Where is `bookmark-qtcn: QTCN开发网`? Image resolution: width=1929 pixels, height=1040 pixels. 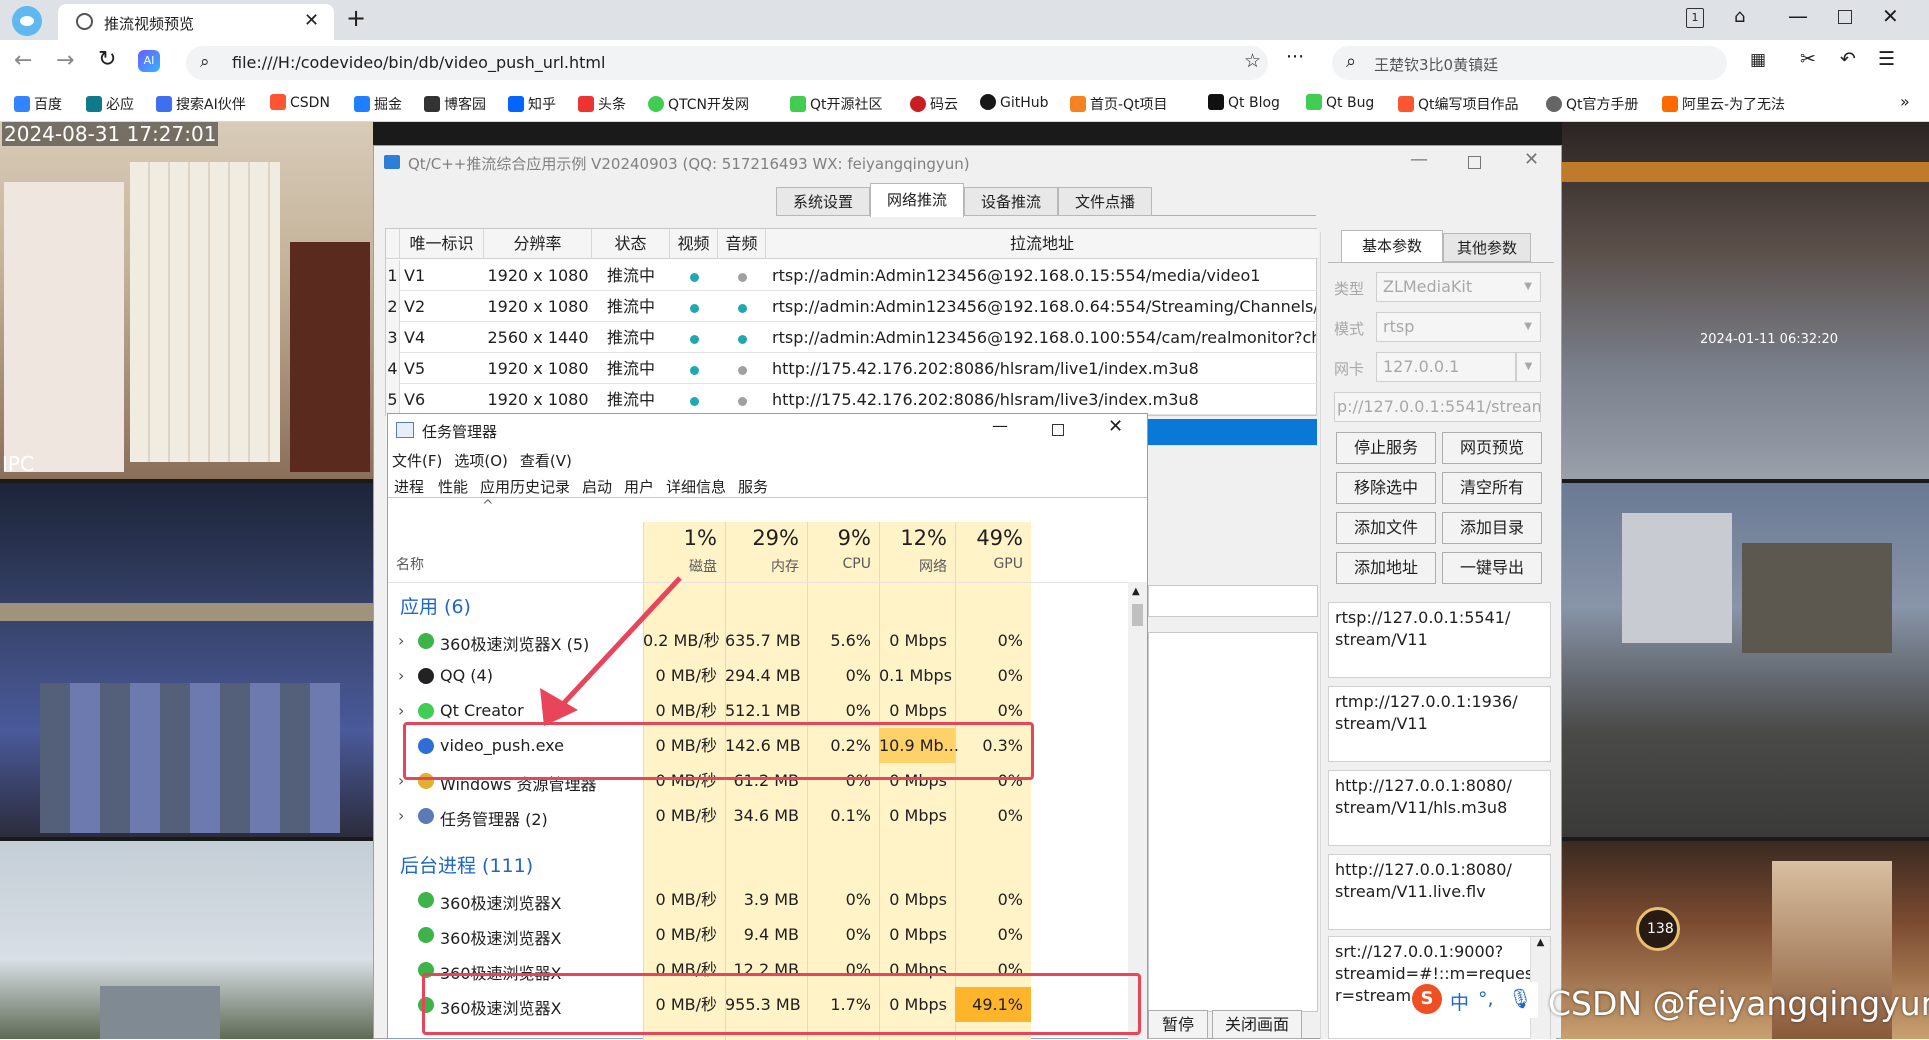
bookmark-qtcn: QTCN开发网 is located at coordinates (698, 104).